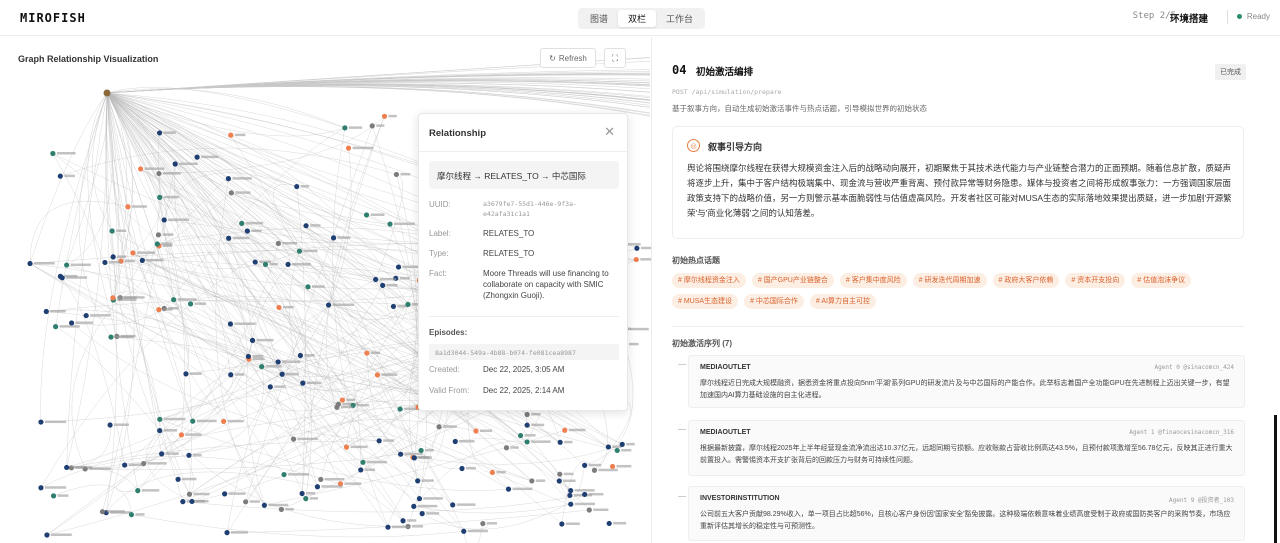 This screenshot has width=1280, height=543. I want to click on topic-tag: # 摩尔线程资金注入, so click(709, 280).